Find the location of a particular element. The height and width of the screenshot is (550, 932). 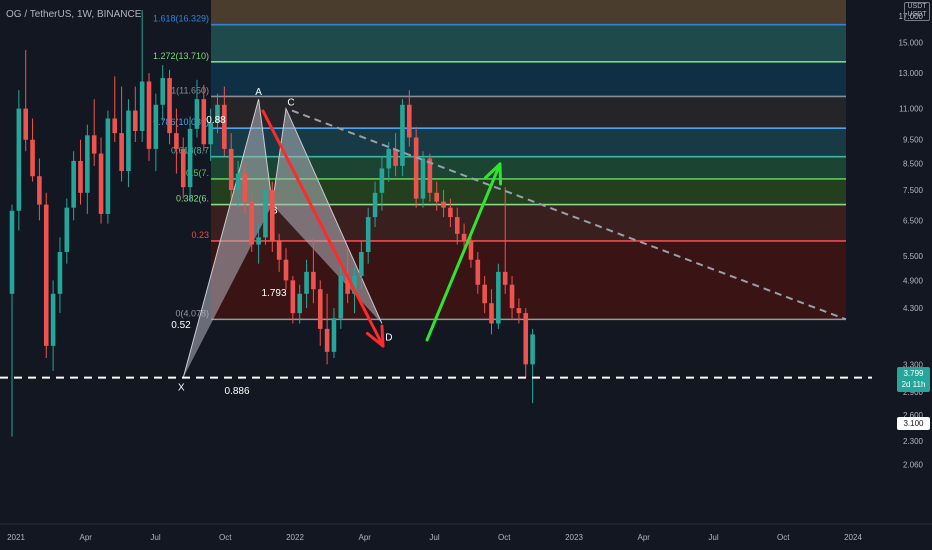

pattern-point-label: D is located at coordinates (388, 337).